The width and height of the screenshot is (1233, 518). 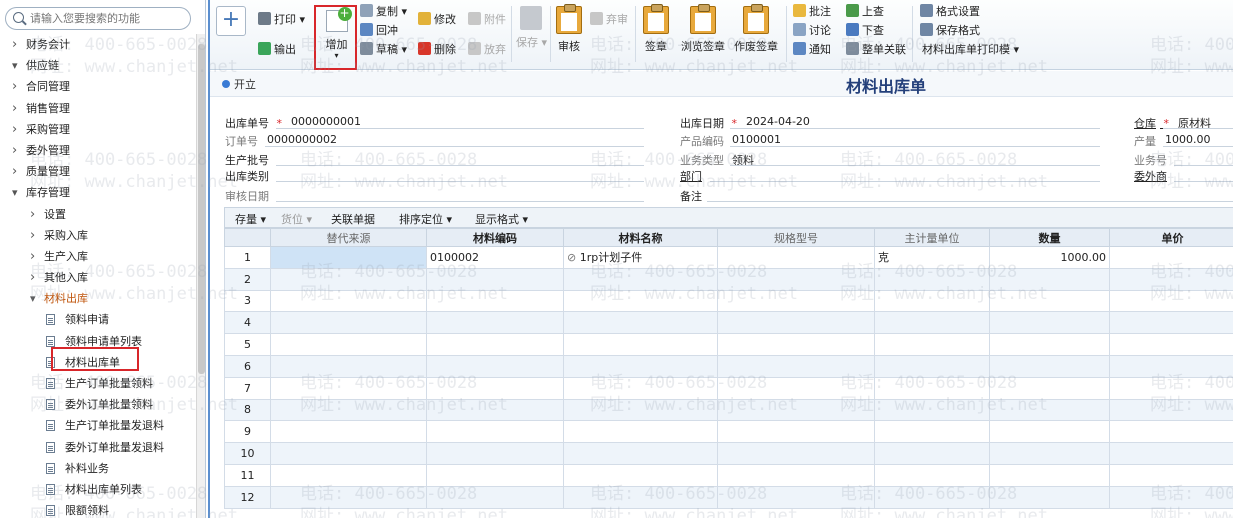 I want to click on sidebar-item-1: ▾ 供应链, so click(x=98, y=65).